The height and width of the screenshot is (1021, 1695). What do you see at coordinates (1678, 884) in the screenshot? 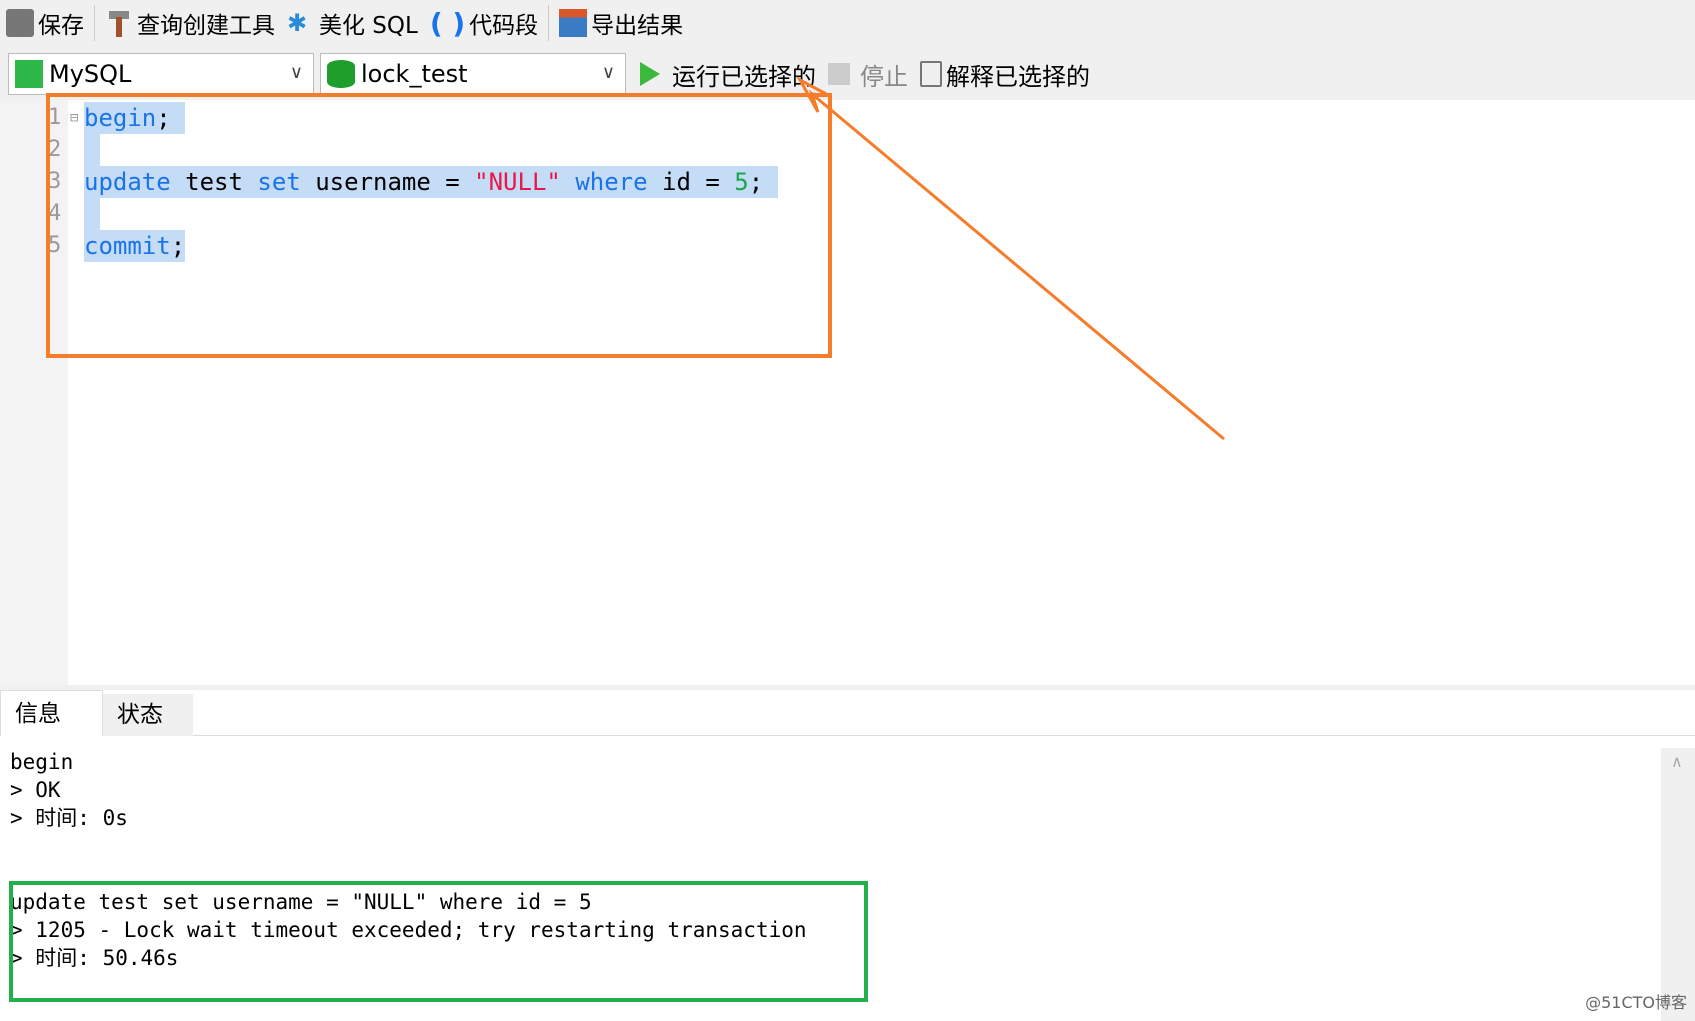
I see `vertical-scrollbar: ∧` at bounding box center [1678, 884].